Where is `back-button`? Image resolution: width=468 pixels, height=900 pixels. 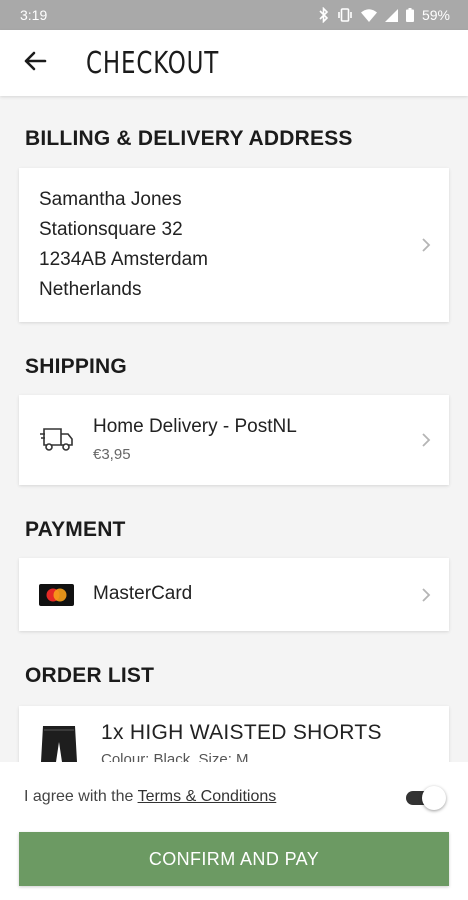 back-button is located at coordinates (35, 63).